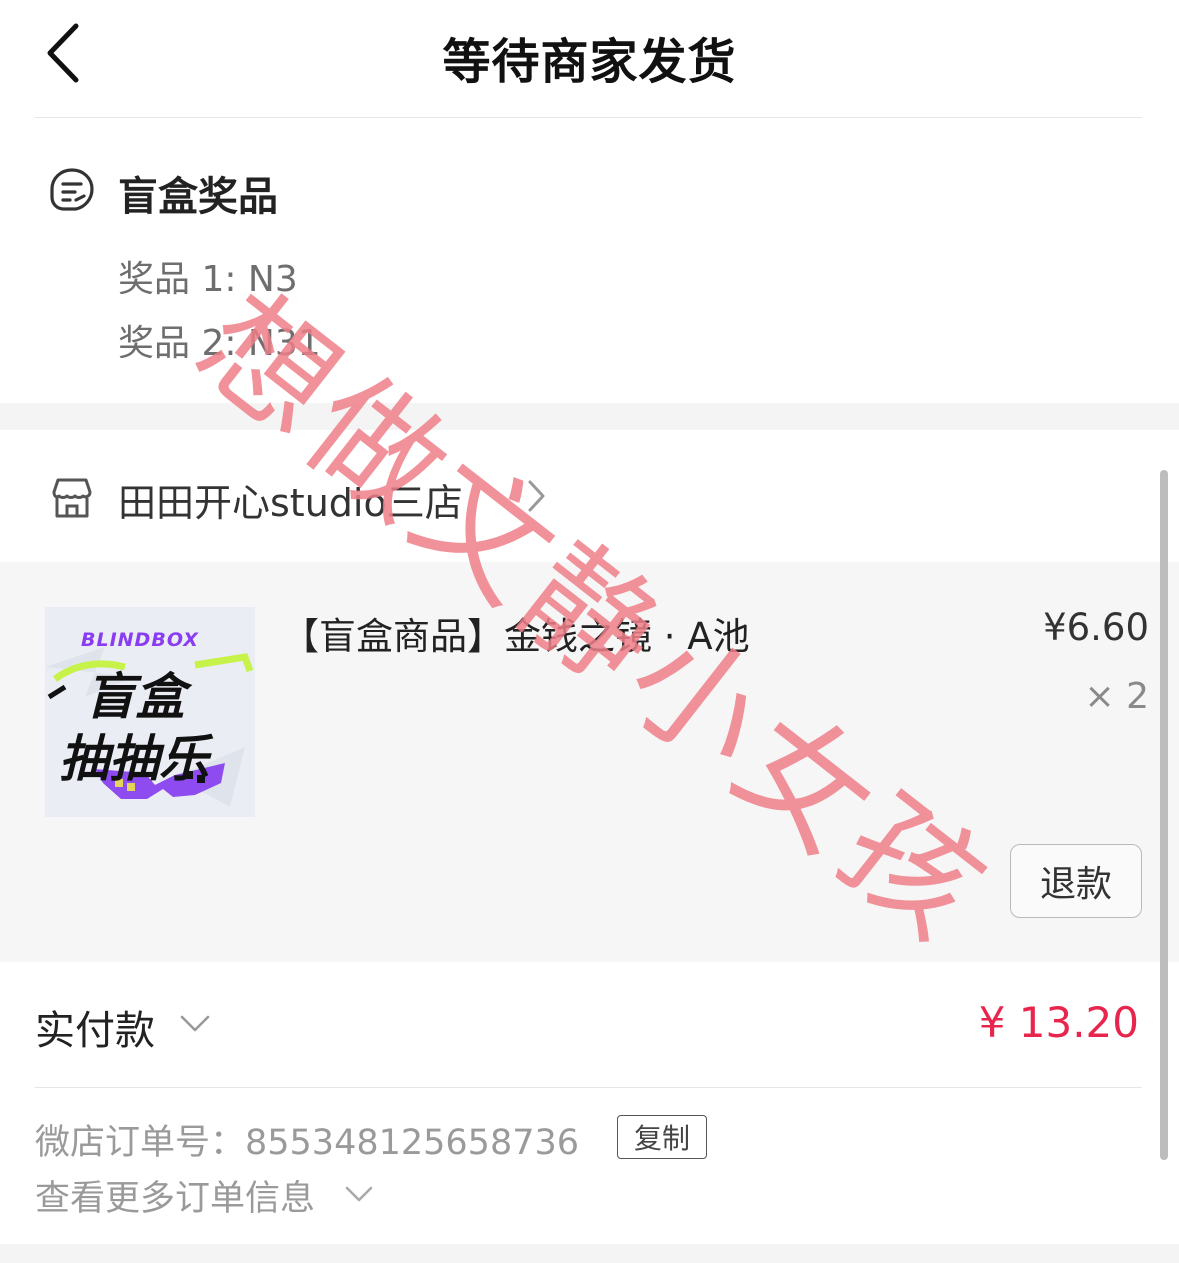 Image resolution: width=1179 pixels, height=1263 pixels. Describe the element at coordinates (1164, 815) in the screenshot. I see `scrollbar-thumb` at that location.